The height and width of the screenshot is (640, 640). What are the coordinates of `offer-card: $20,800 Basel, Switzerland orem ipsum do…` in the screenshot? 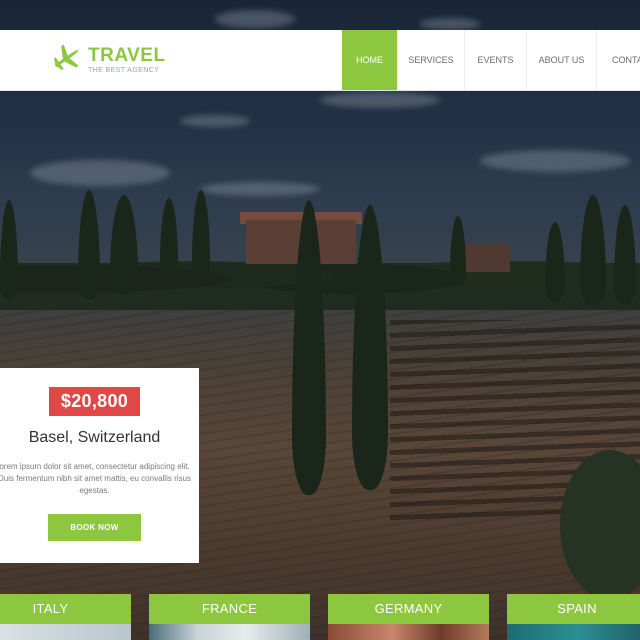 It's located at (99, 465).